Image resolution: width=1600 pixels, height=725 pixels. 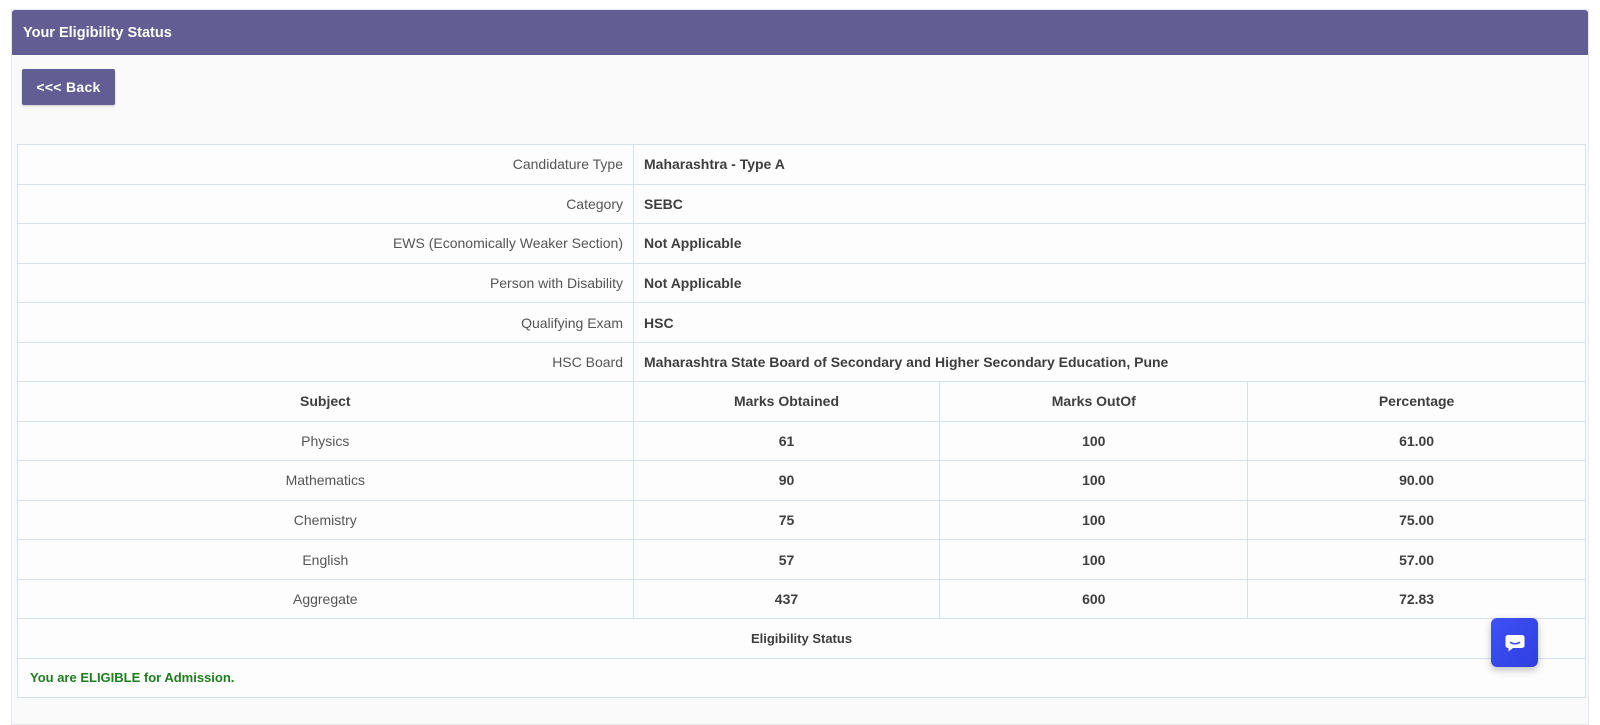 I want to click on chat-bubble-icon, so click(x=1514, y=642).